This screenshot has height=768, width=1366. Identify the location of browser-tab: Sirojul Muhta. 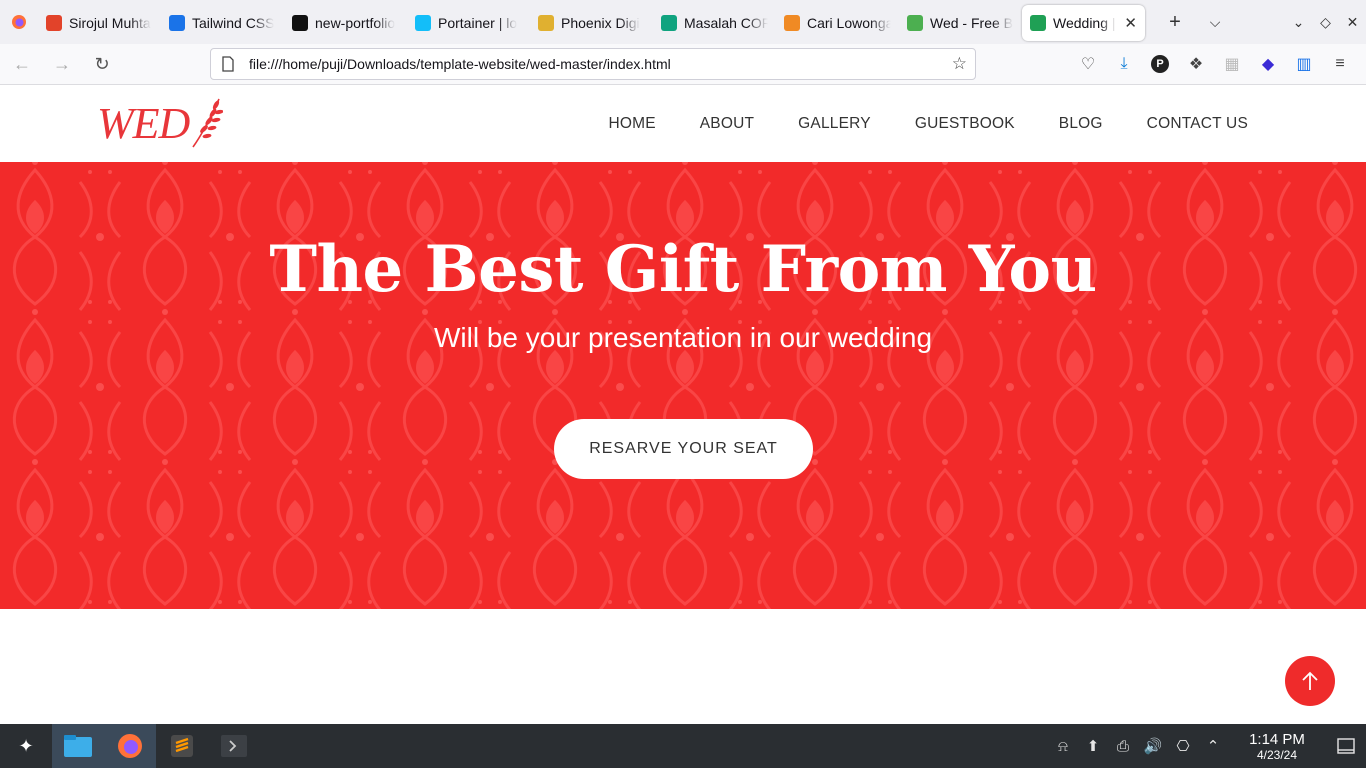
(99, 23).